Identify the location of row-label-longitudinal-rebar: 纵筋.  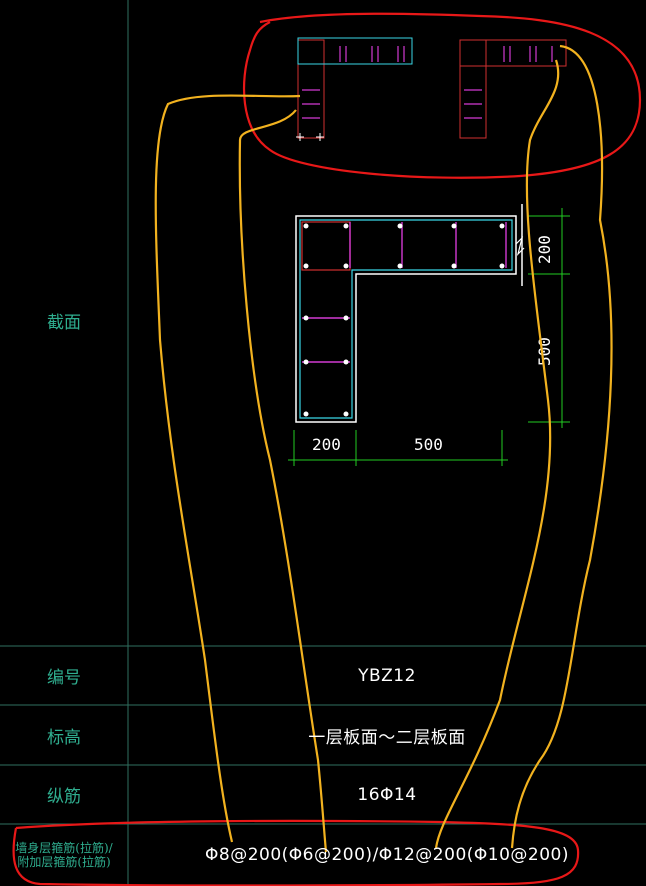
(64, 797).